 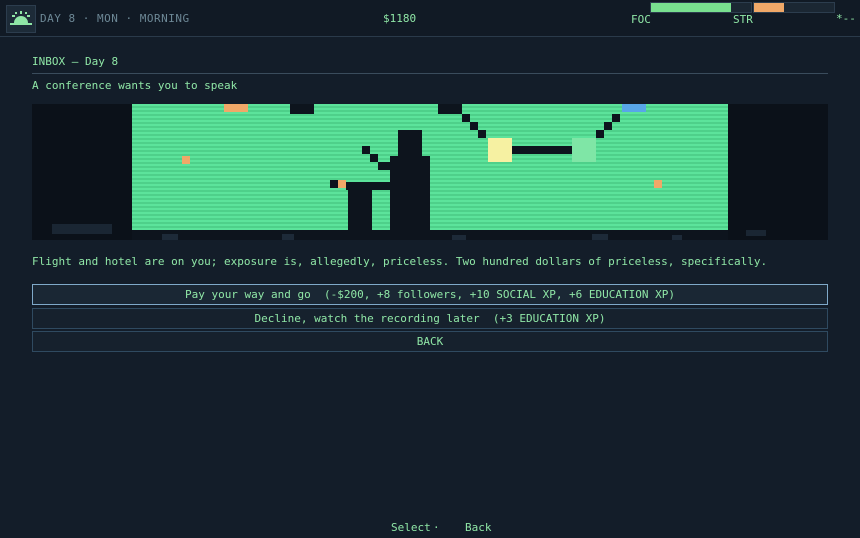 What do you see at coordinates (846, 18) in the screenshot?
I see `corner-mark: *--` at bounding box center [846, 18].